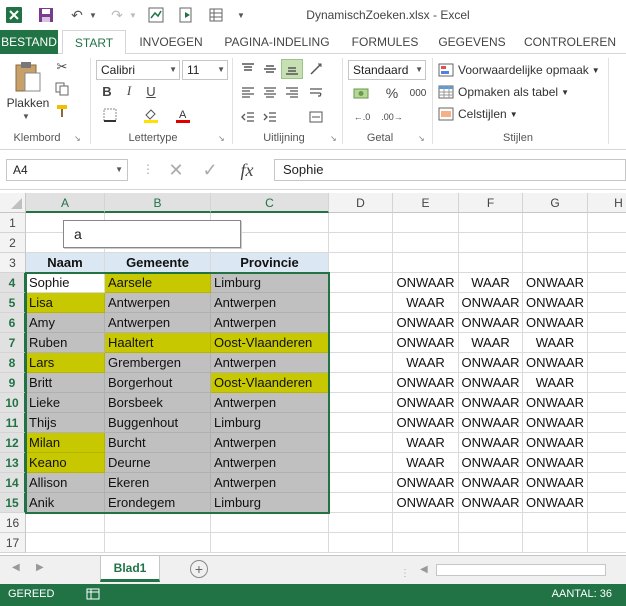 This screenshot has width=626, height=606. I want to click on column-header-h: H, so click(607, 203).